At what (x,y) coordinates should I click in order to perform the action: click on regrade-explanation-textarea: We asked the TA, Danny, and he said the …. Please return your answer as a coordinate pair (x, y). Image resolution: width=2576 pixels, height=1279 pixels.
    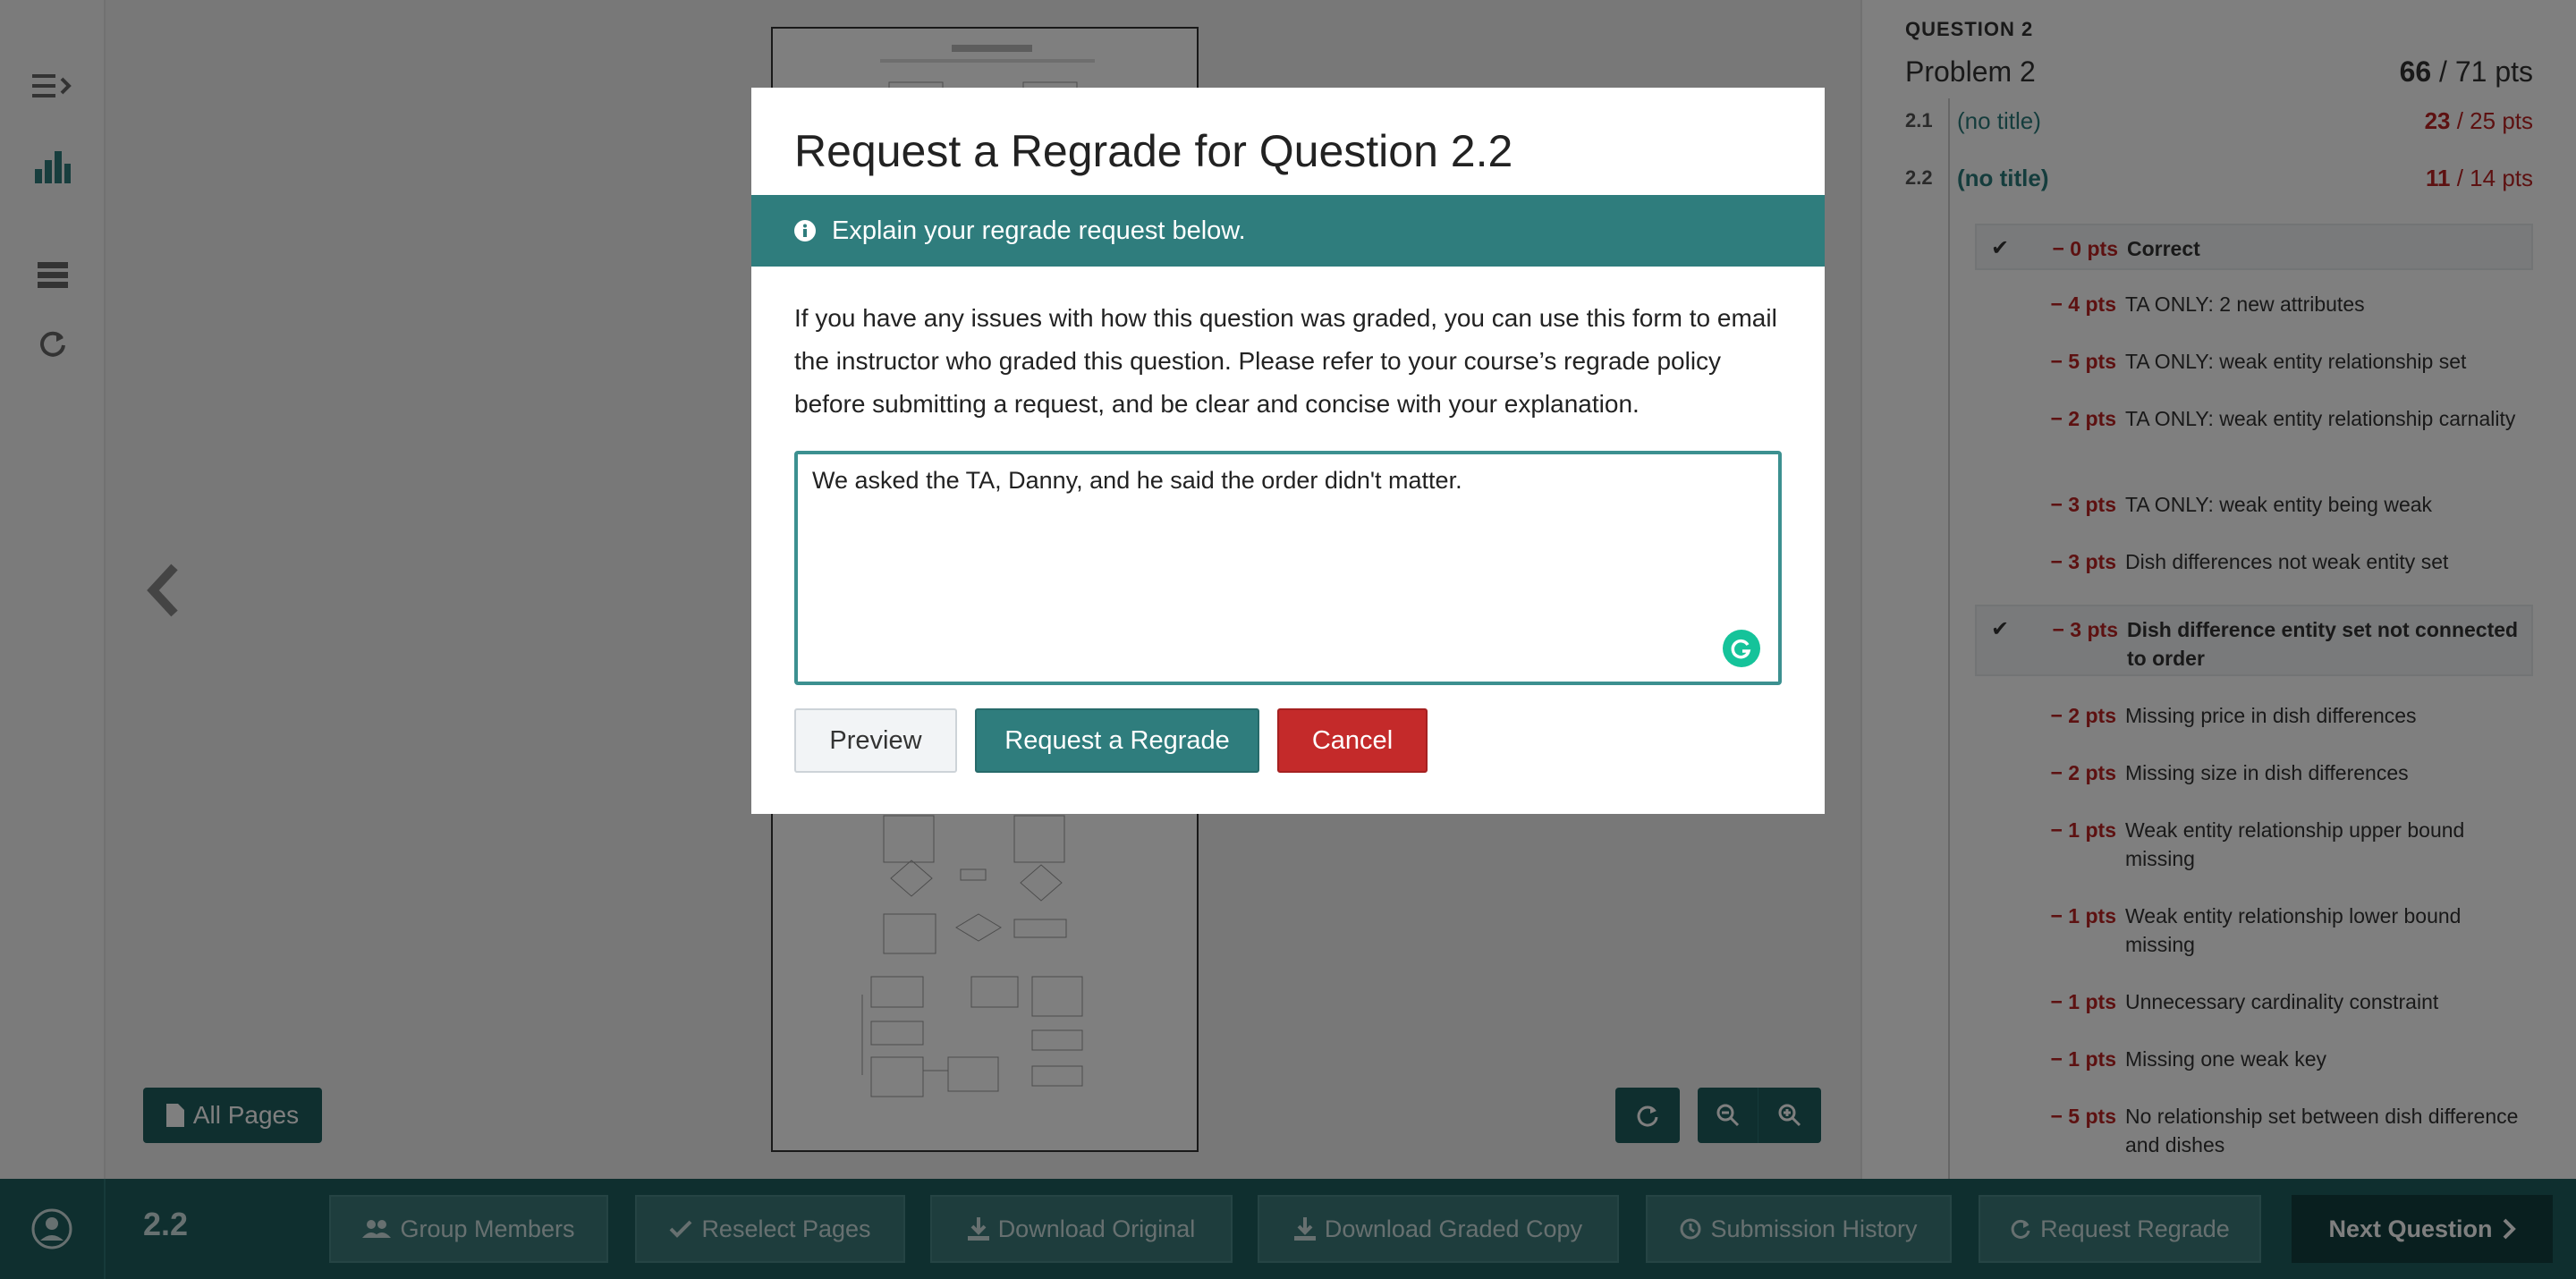
    Looking at the image, I should click on (1288, 568).